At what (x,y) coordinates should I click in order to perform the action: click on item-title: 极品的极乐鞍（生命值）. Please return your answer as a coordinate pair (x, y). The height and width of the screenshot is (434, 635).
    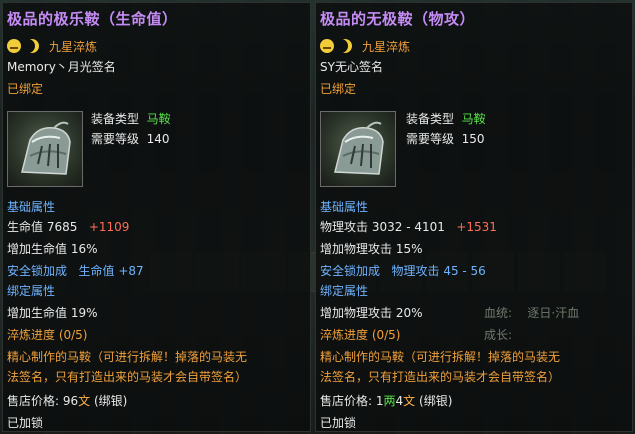
    Looking at the image, I should click on (92, 19).